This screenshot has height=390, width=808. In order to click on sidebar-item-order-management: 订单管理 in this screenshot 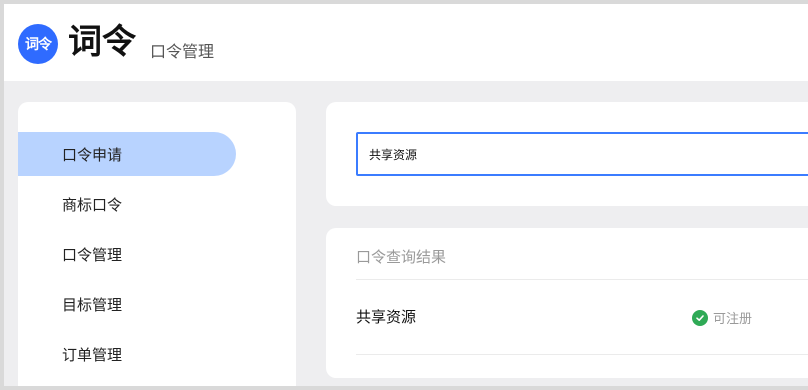, I will do `click(127, 354)`.